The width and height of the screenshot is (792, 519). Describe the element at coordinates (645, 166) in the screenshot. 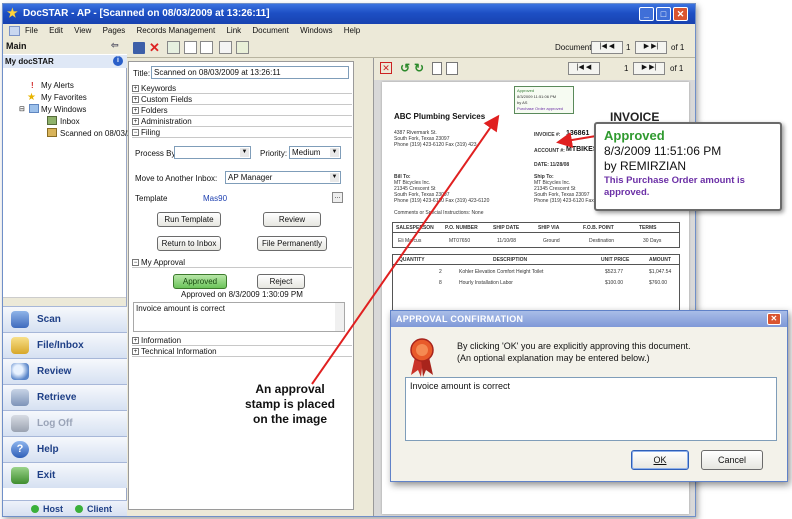

I see `stamp-by: by REMIRZIAN` at that location.